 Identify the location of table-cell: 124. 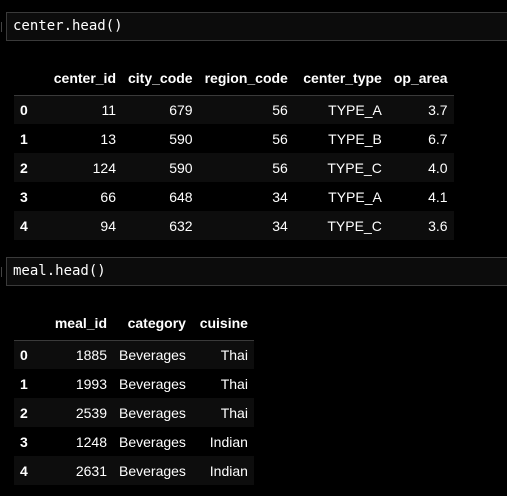
(104, 167).